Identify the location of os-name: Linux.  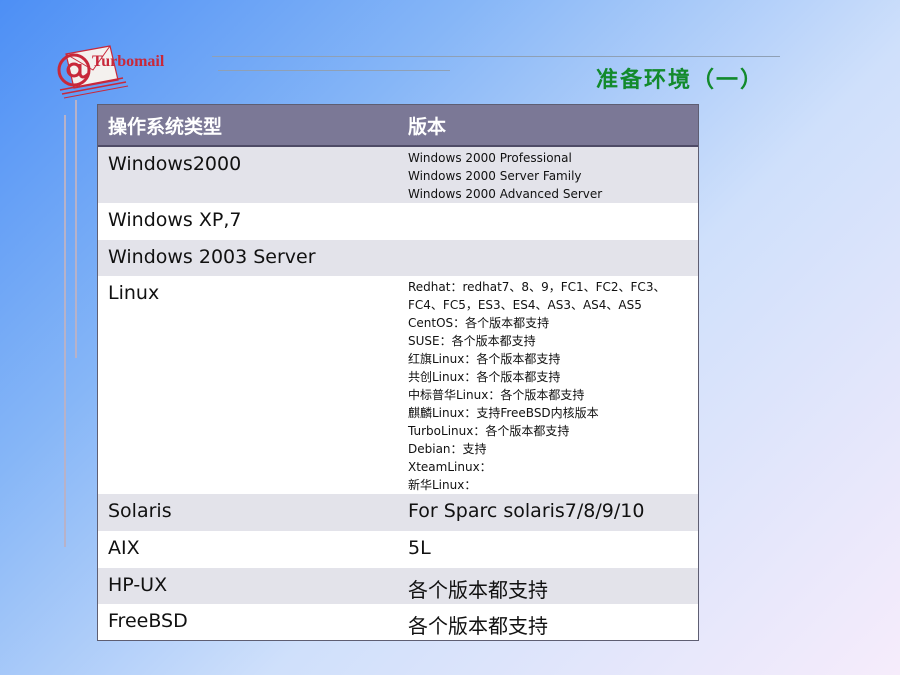
(248, 385).